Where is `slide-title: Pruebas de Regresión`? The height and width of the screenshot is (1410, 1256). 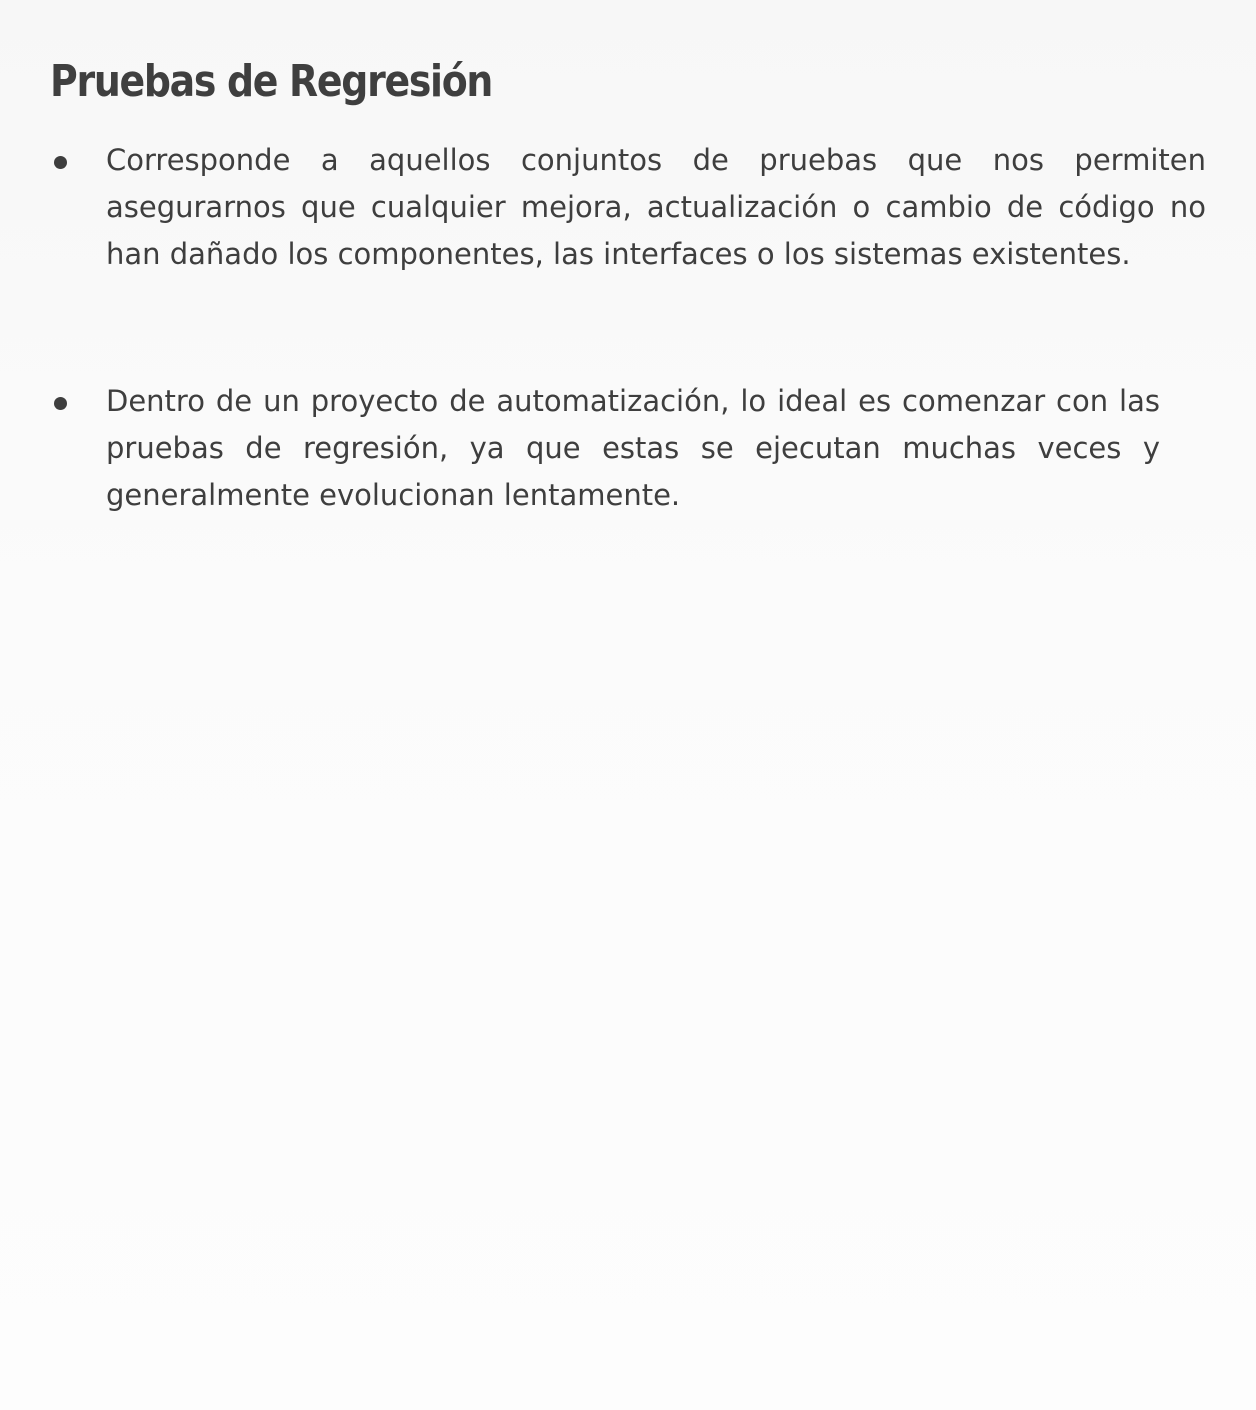 slide-title: Pruebas de Regresión is located at coordinates (271, 81).